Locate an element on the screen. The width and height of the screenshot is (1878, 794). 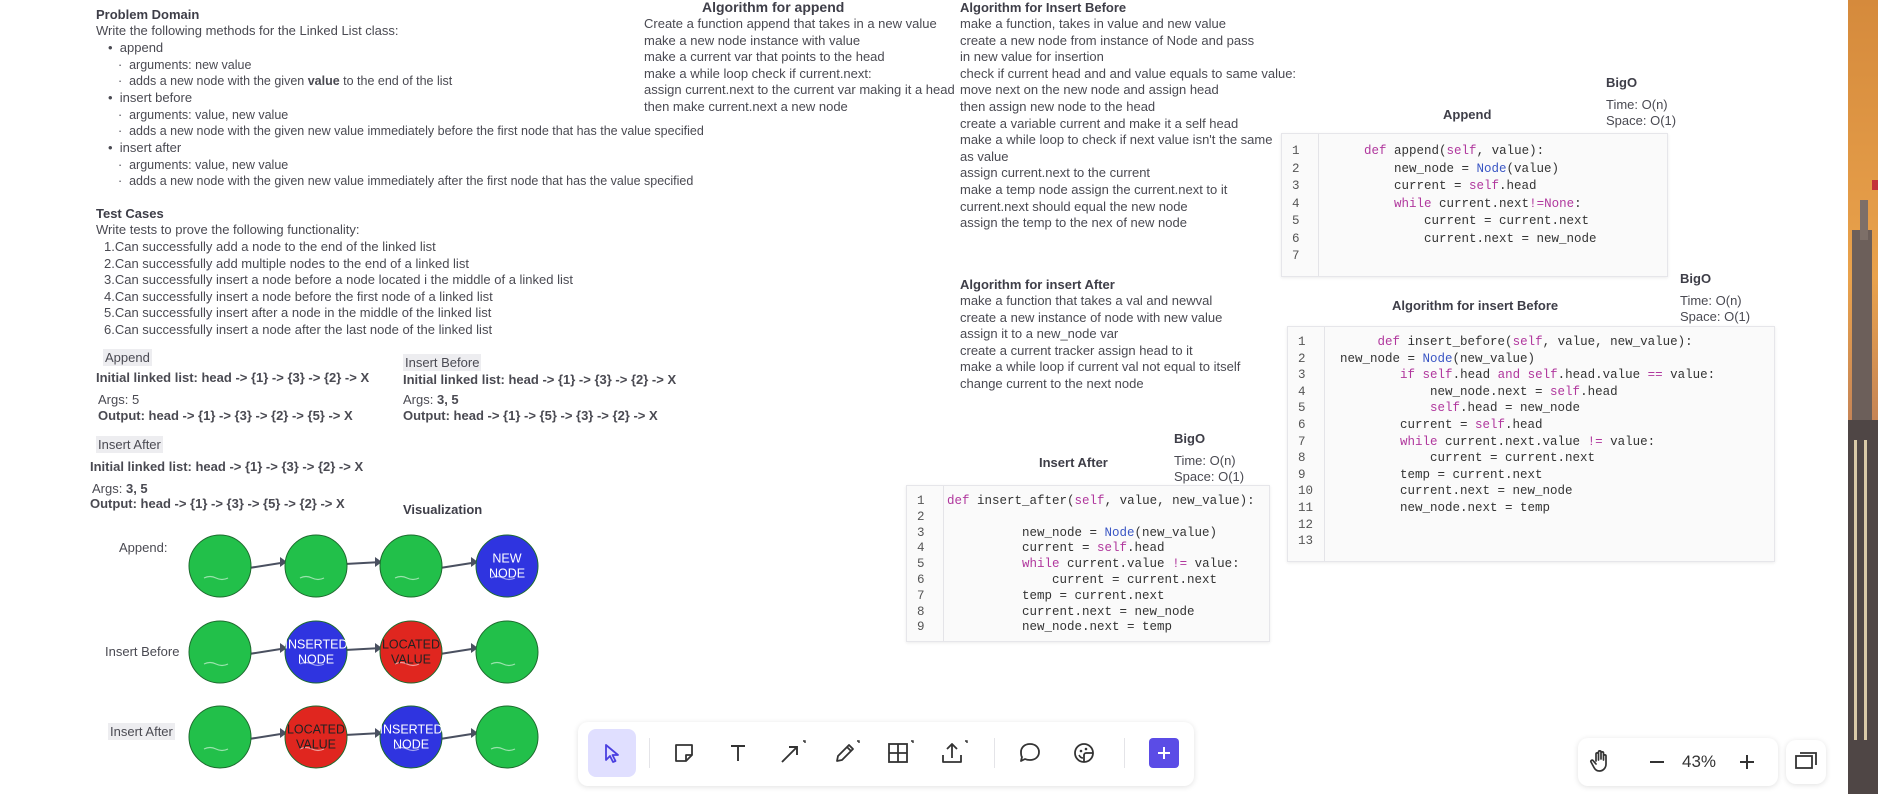
zoom-out-button is located at coordinates (1657, 764).